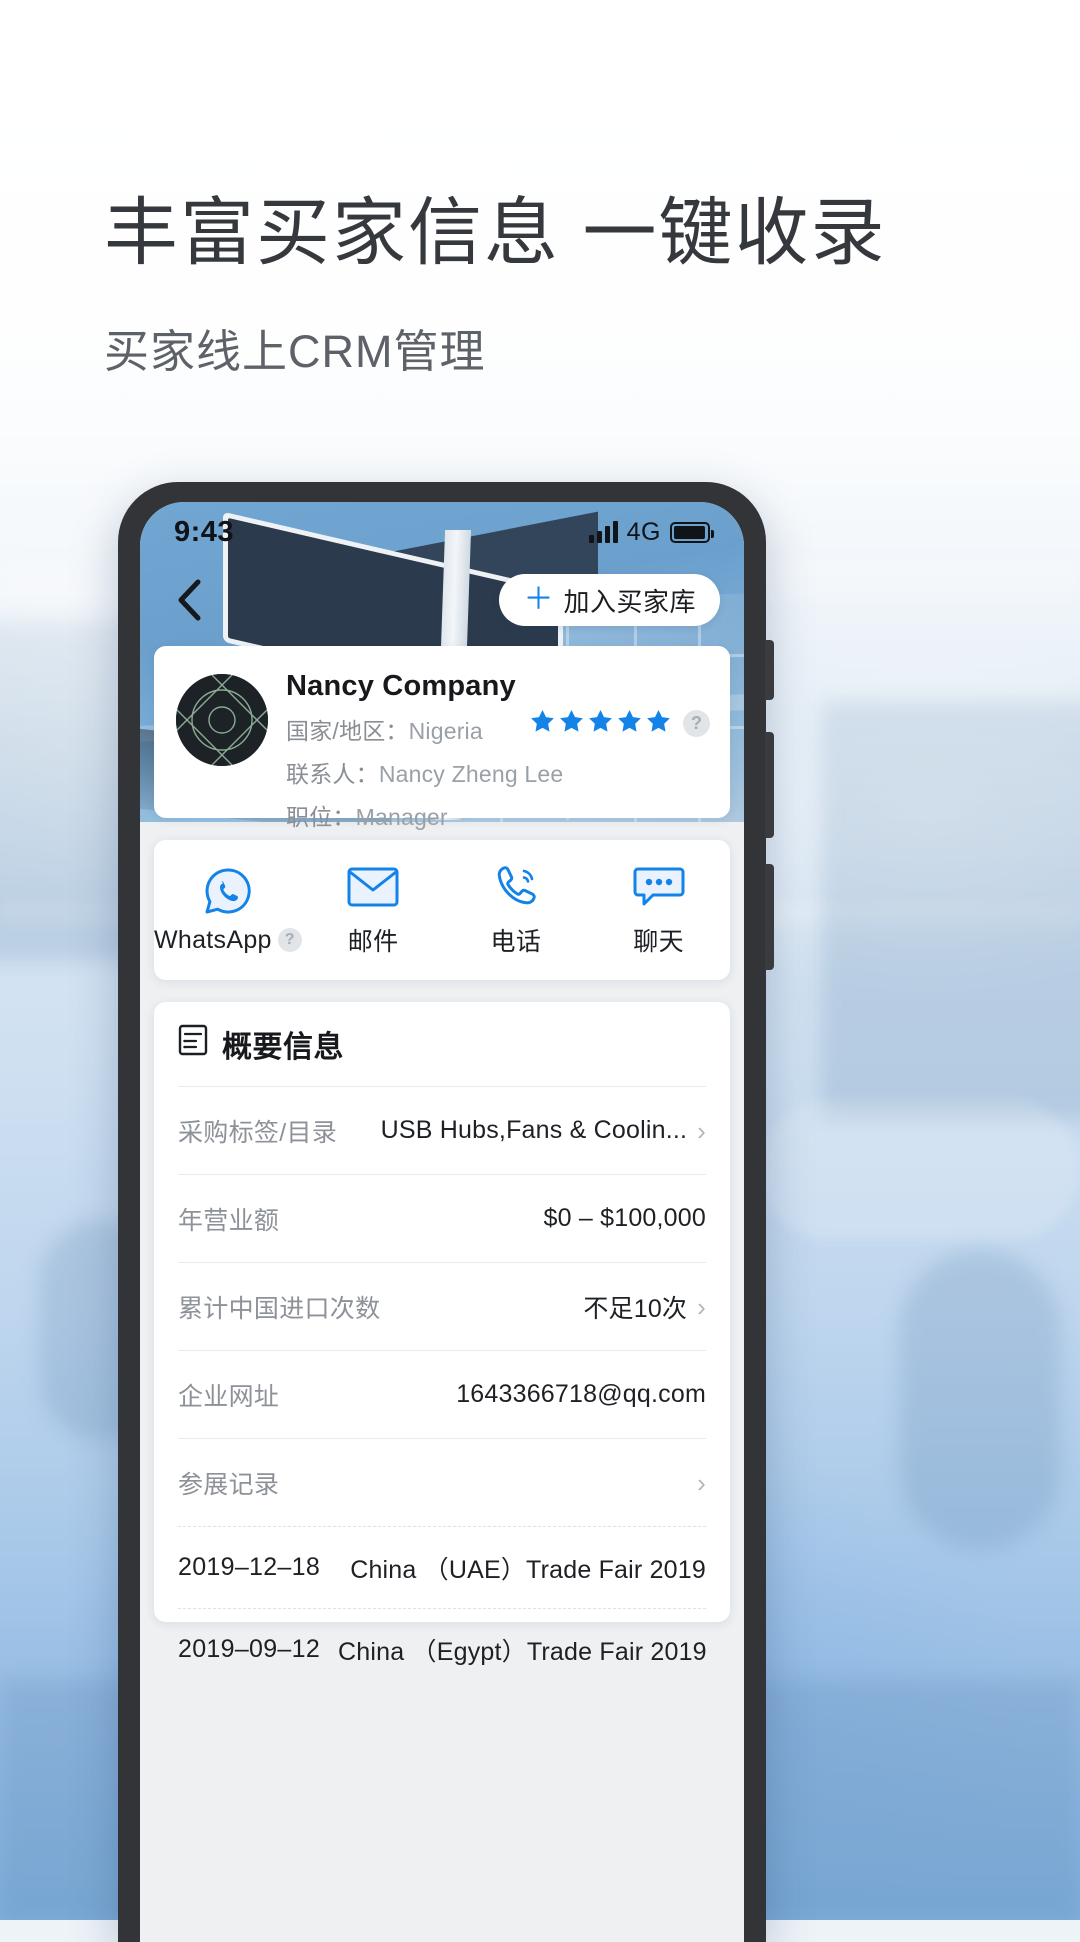 The height and width of the screenshot is (1942, 1080). I want to click on action-phone-label: 电话, so click(516, 942).